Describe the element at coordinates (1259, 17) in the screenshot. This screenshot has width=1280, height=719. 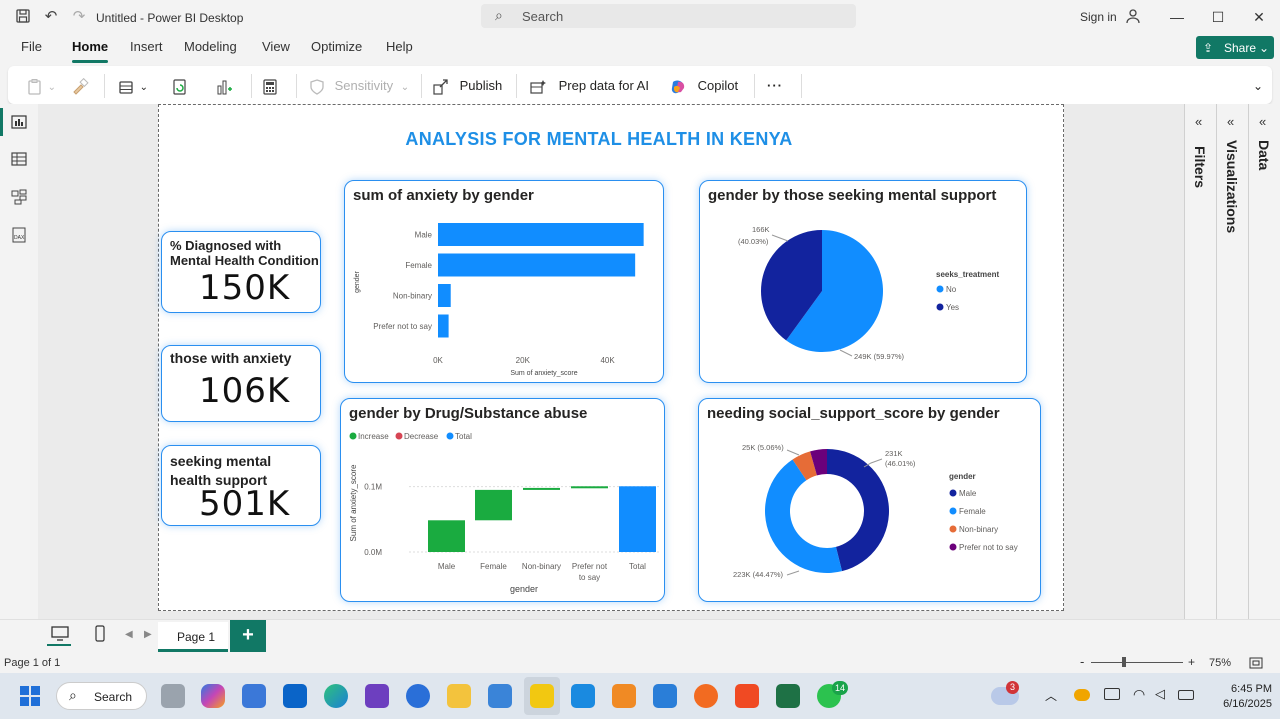
I see `close-button: ✕` at that location.